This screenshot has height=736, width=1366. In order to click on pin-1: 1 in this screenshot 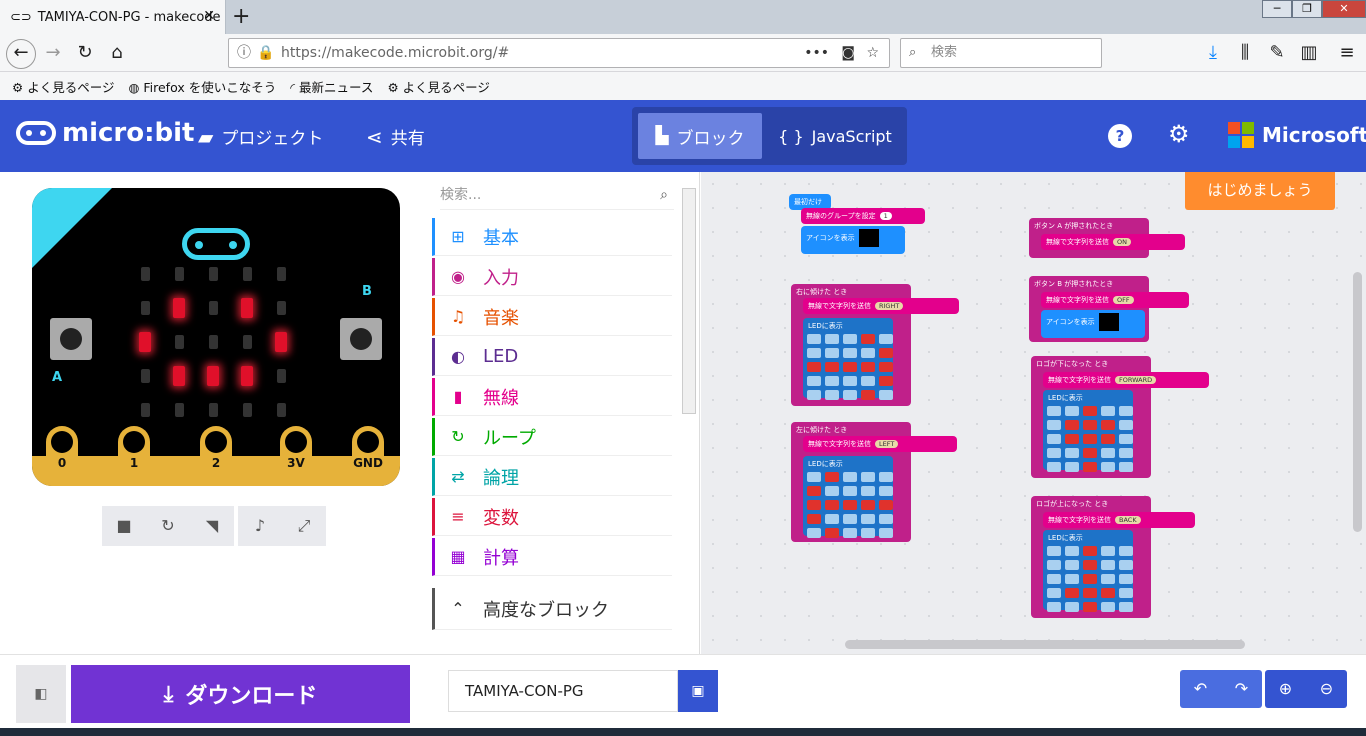, I will do `click(134, 456)`.